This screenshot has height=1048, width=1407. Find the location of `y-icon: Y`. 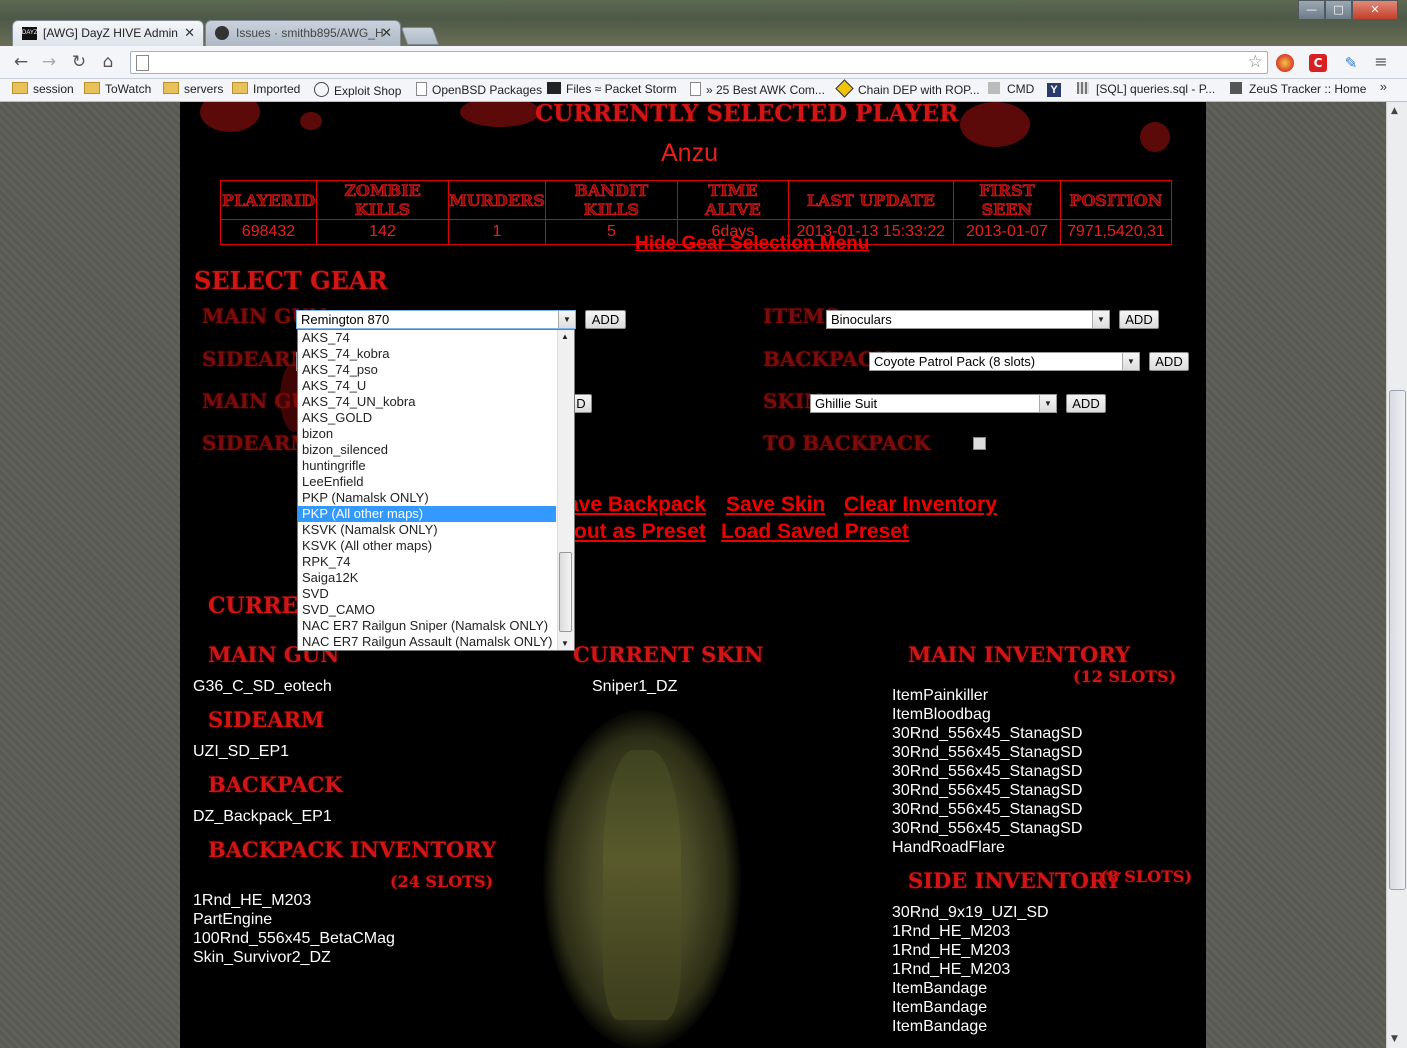

y-icon: Y is located at coordinates (1054, 90).